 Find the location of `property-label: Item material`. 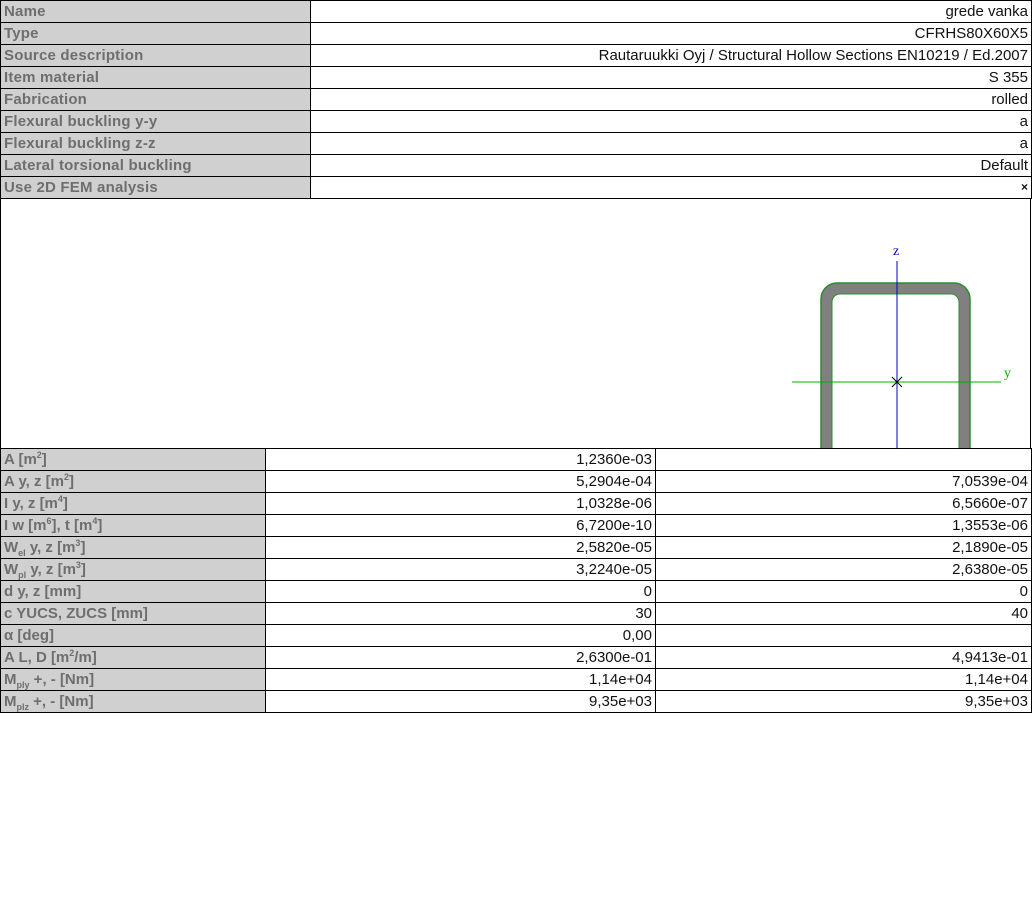

property-label: Item material is located at coordinates (155, 77).